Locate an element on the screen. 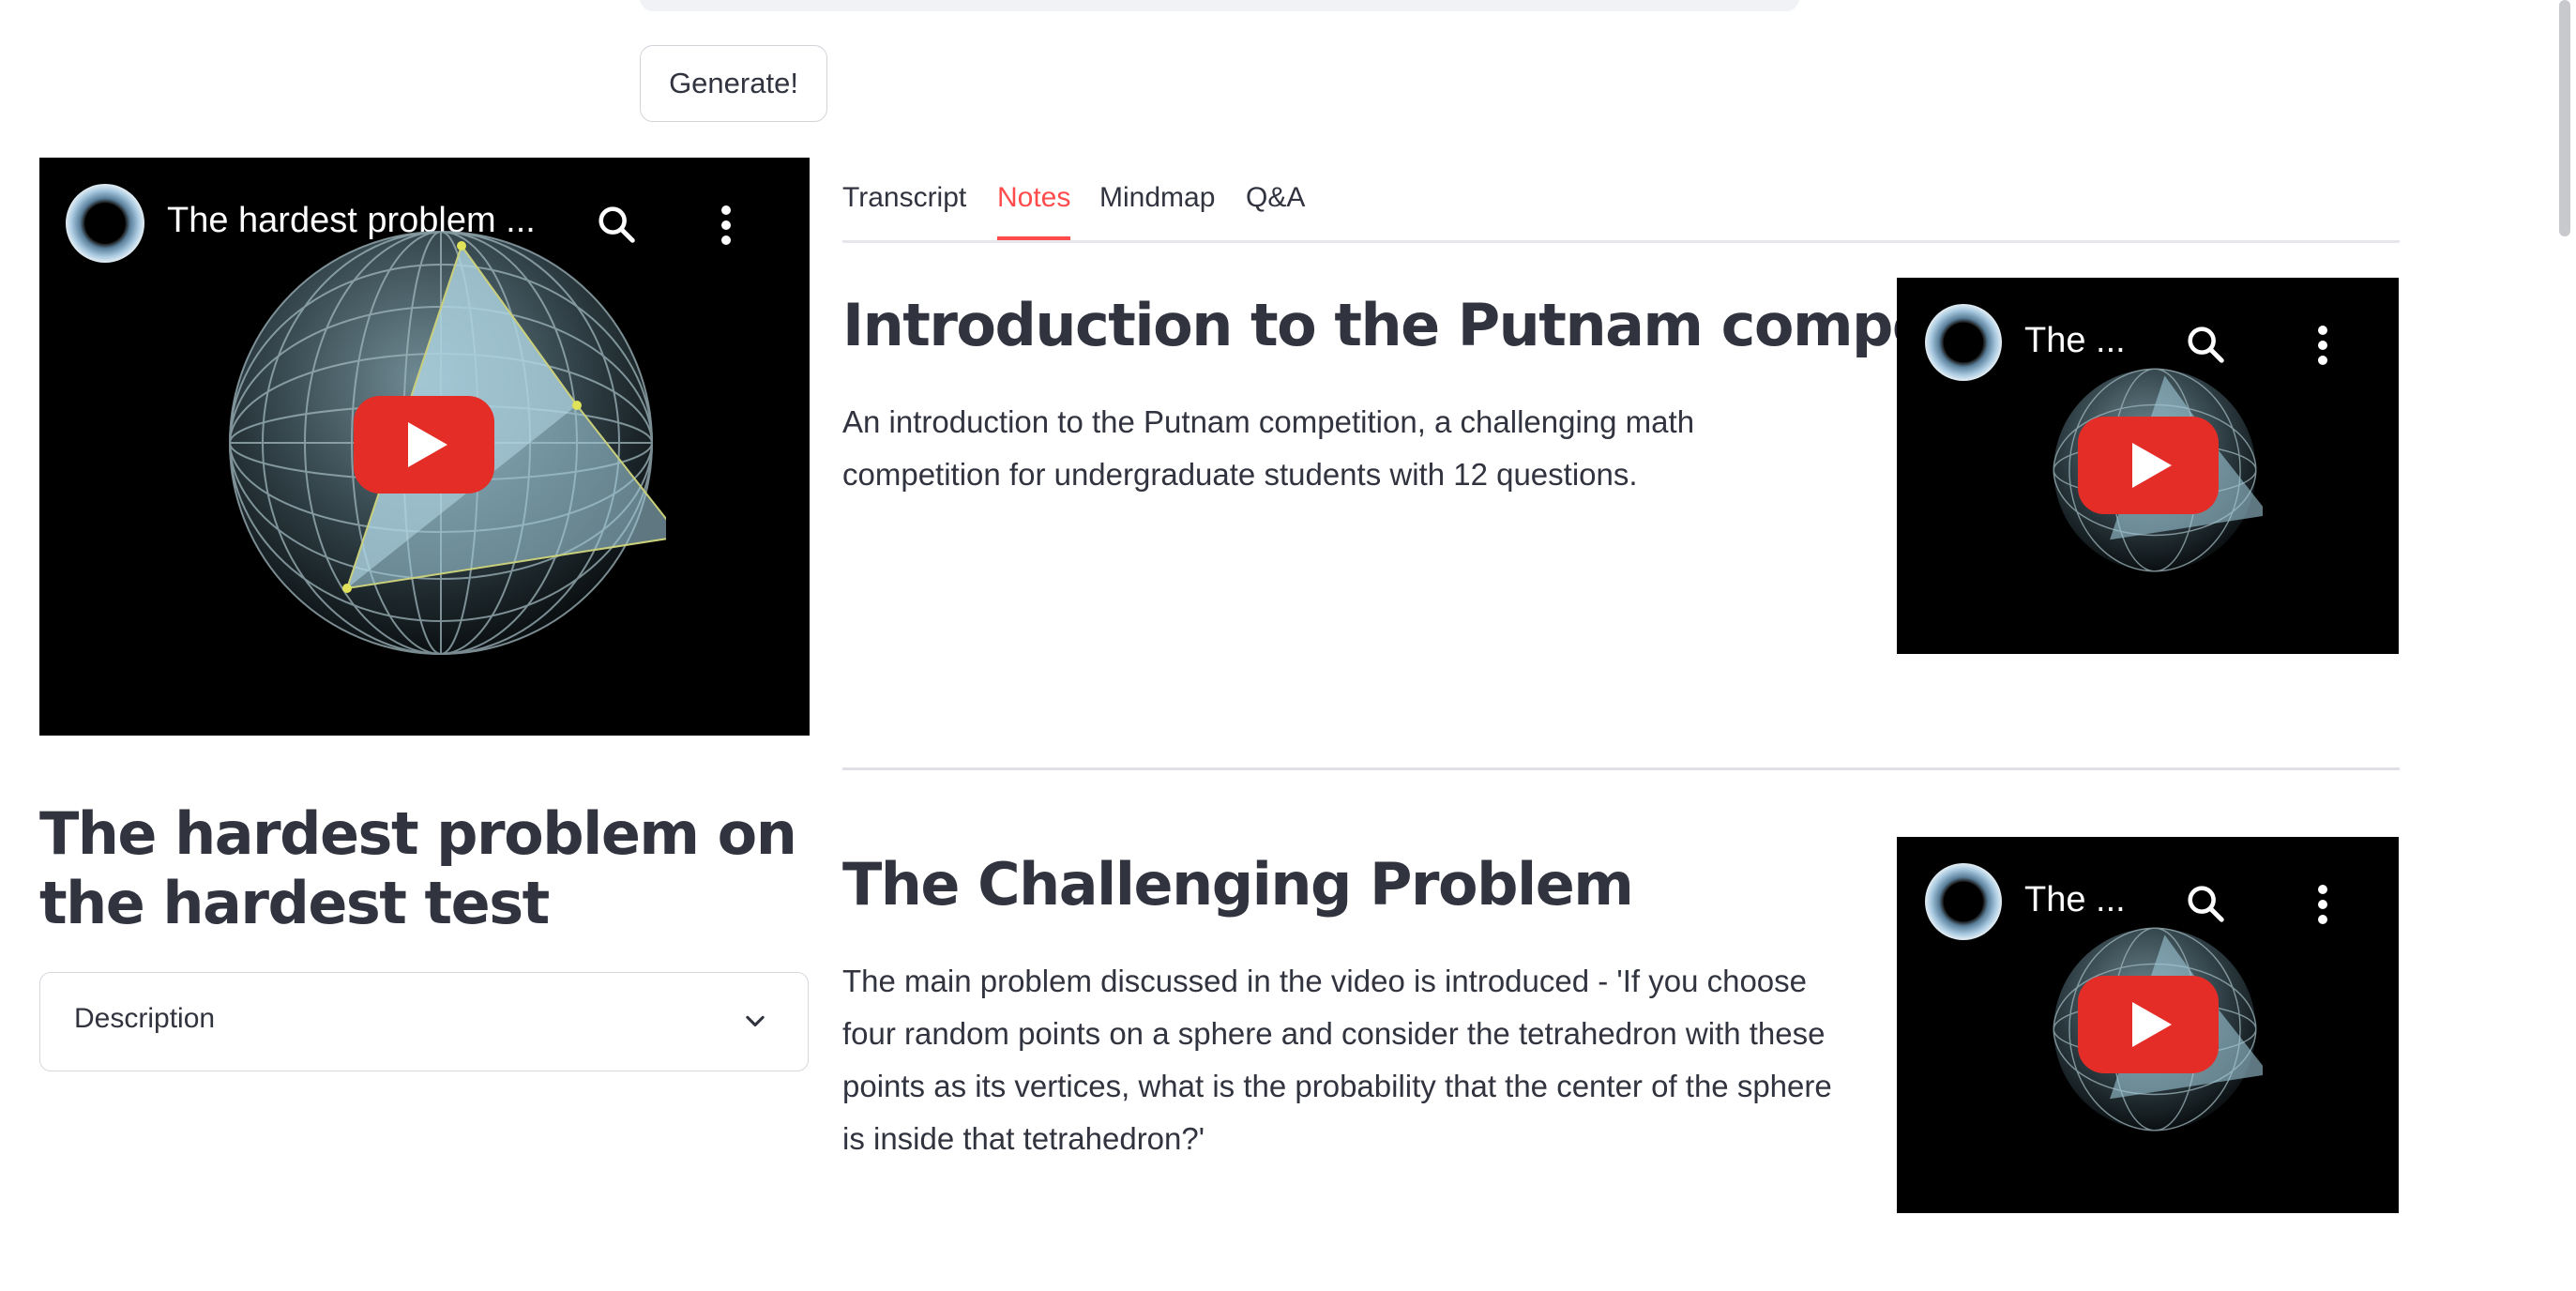 The height and width of the screenshot is (1291, 2576). section-divider is located at coordinates (1621, 768).